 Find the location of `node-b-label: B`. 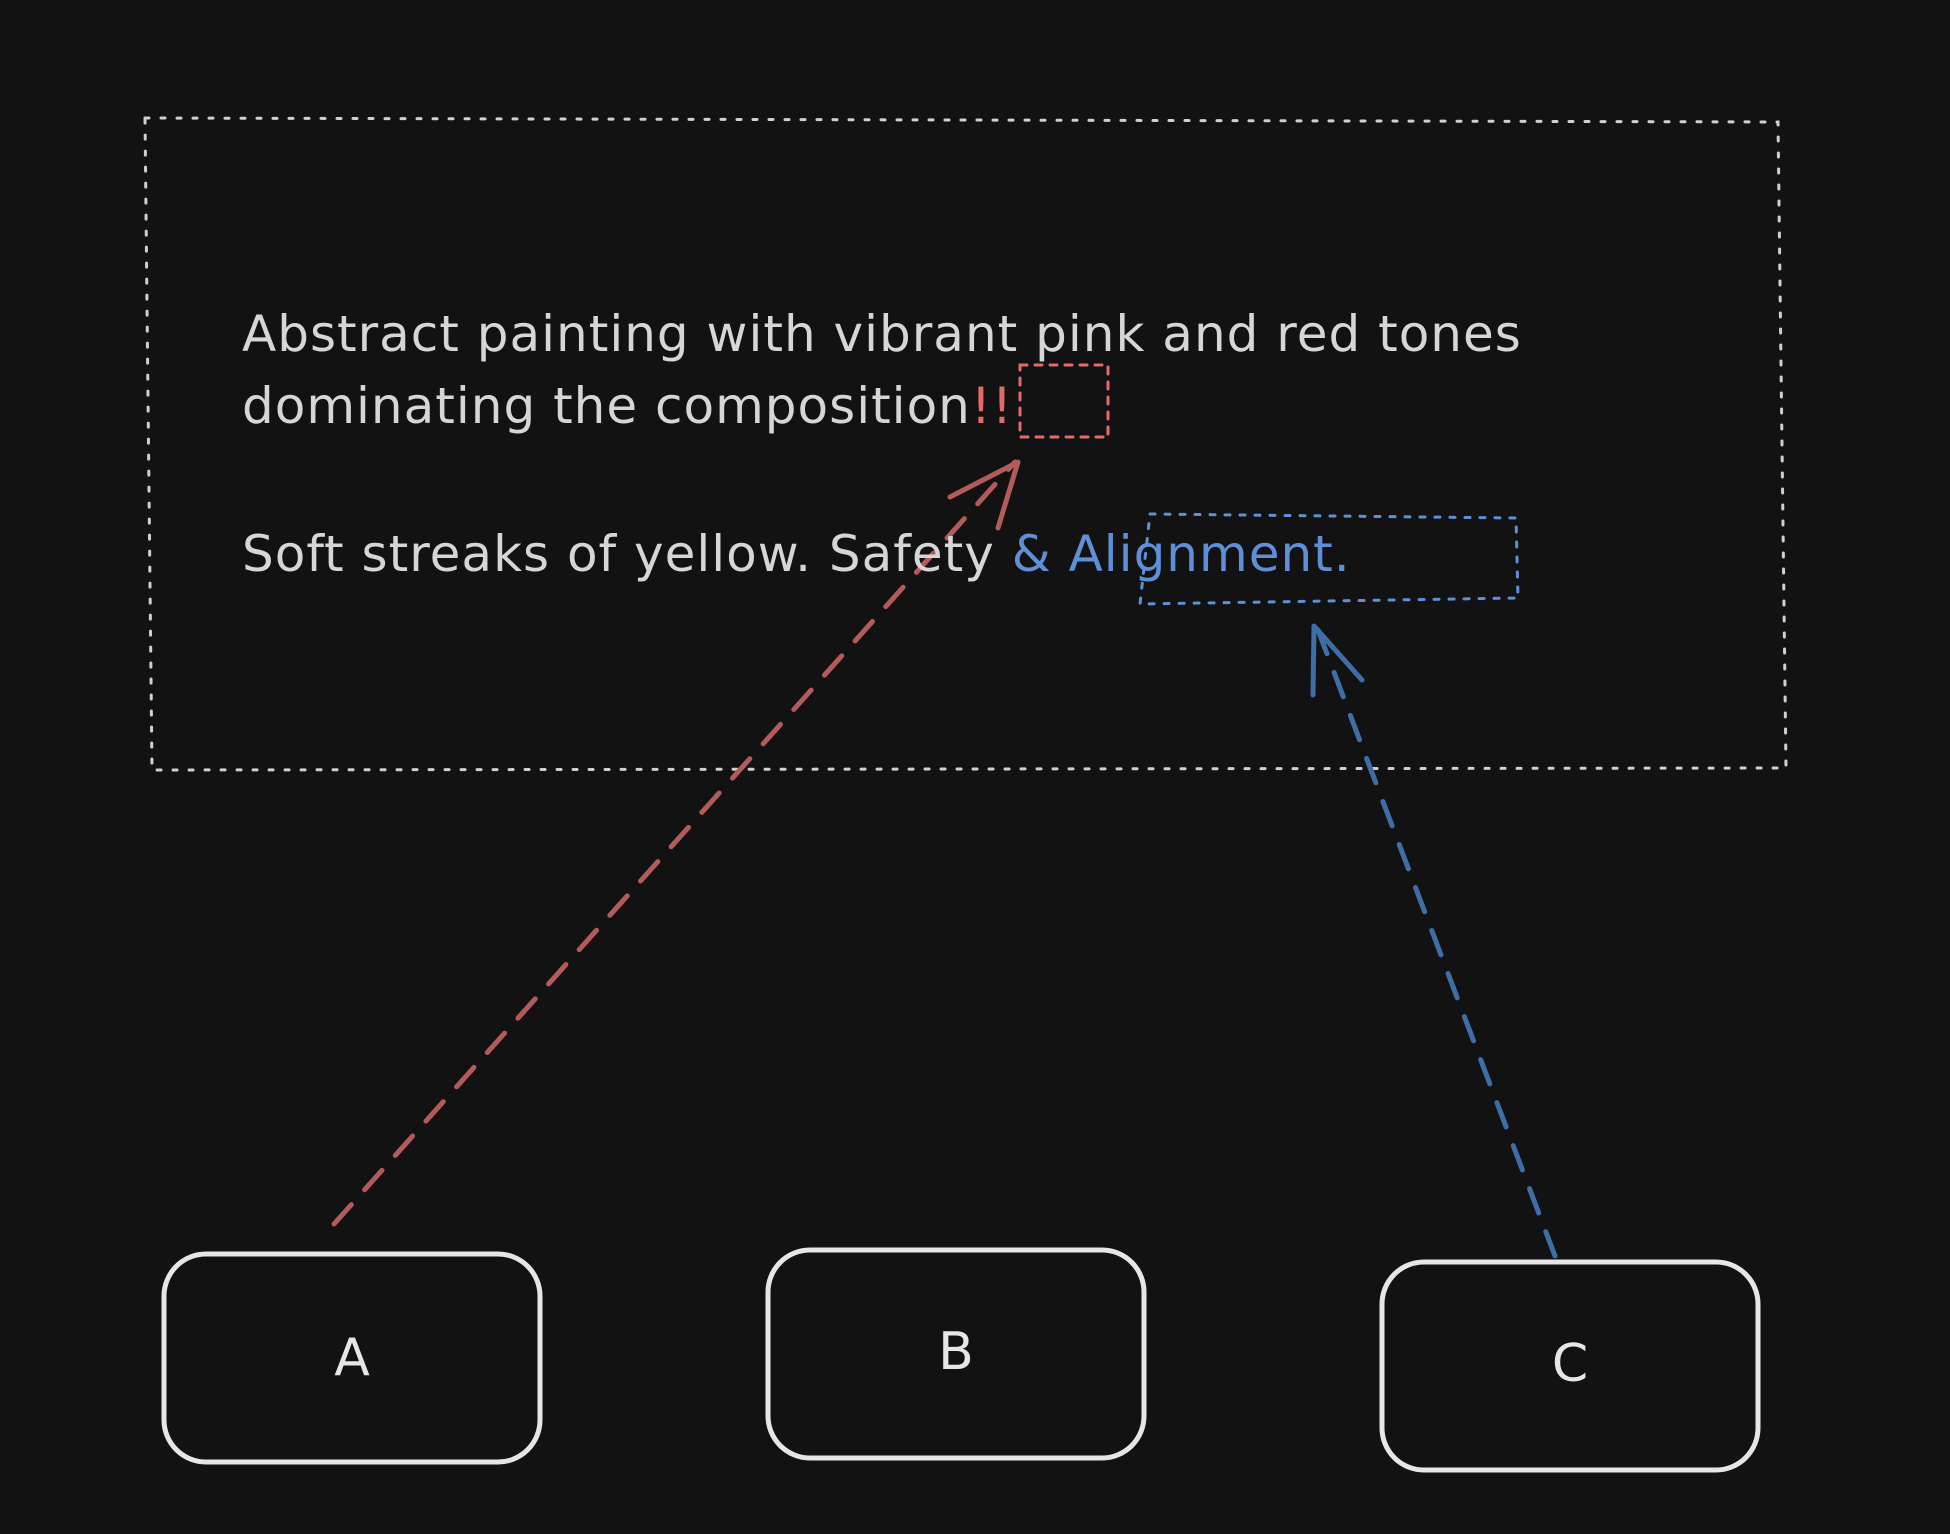

node-b-label: B is located at coordinates (956, 1352).